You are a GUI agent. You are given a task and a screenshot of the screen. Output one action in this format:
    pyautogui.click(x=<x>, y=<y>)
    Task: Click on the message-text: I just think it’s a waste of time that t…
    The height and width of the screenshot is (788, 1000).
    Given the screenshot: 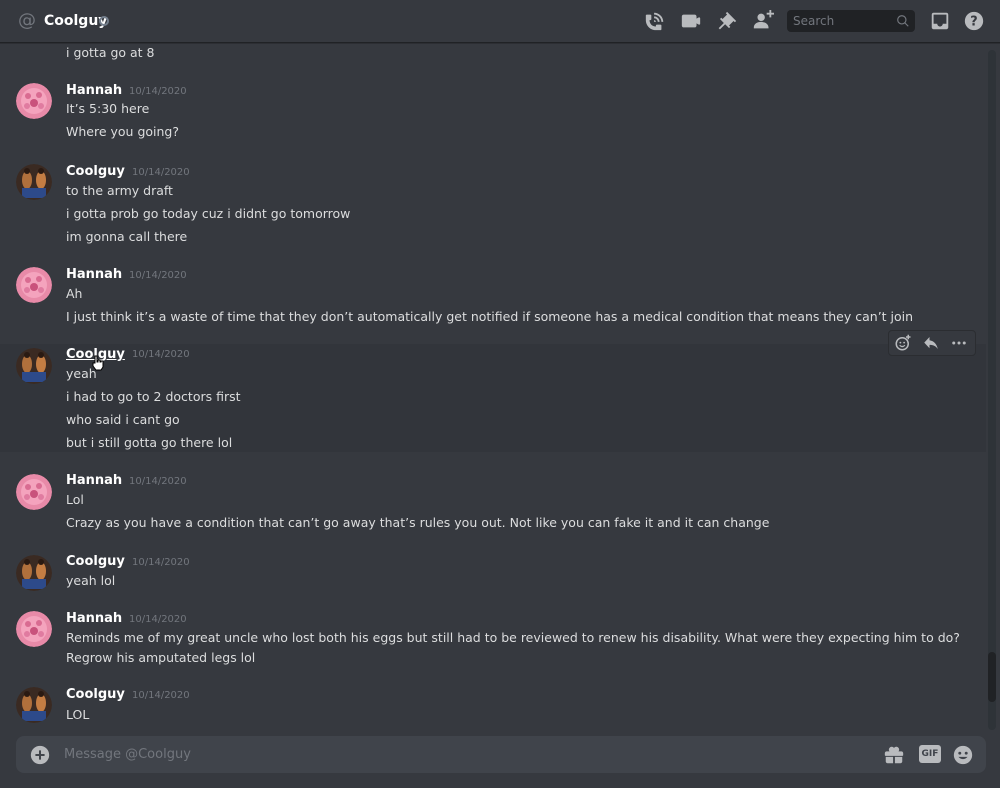 What is the action you would take?
    pyautogui.click(x=490, y=316)
    